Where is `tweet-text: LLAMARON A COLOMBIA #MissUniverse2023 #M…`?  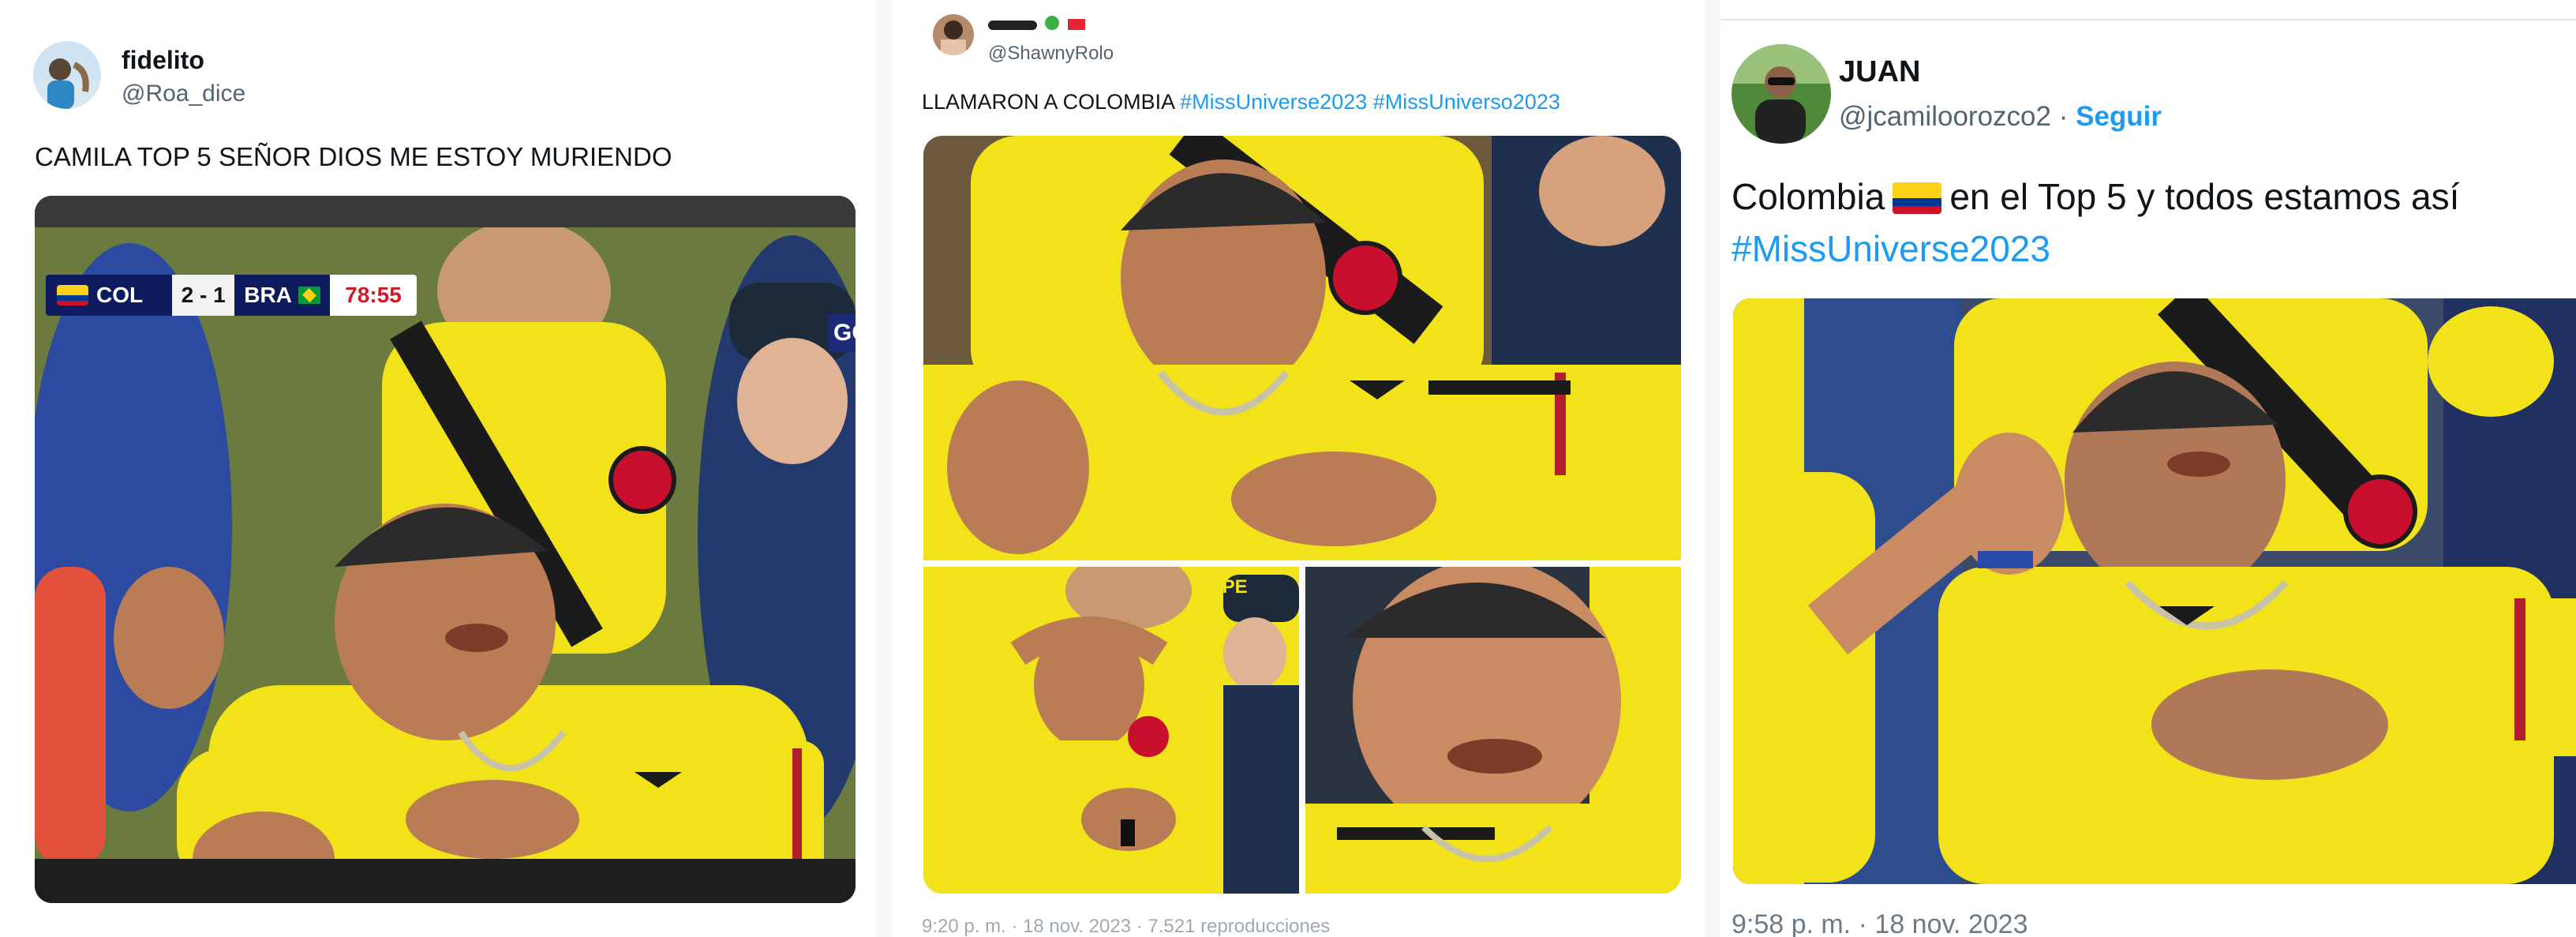 tweet-text: LLAMARON A COLOMBIA #MissUniverse2023 #M… is located at coordinates (1241, 102).